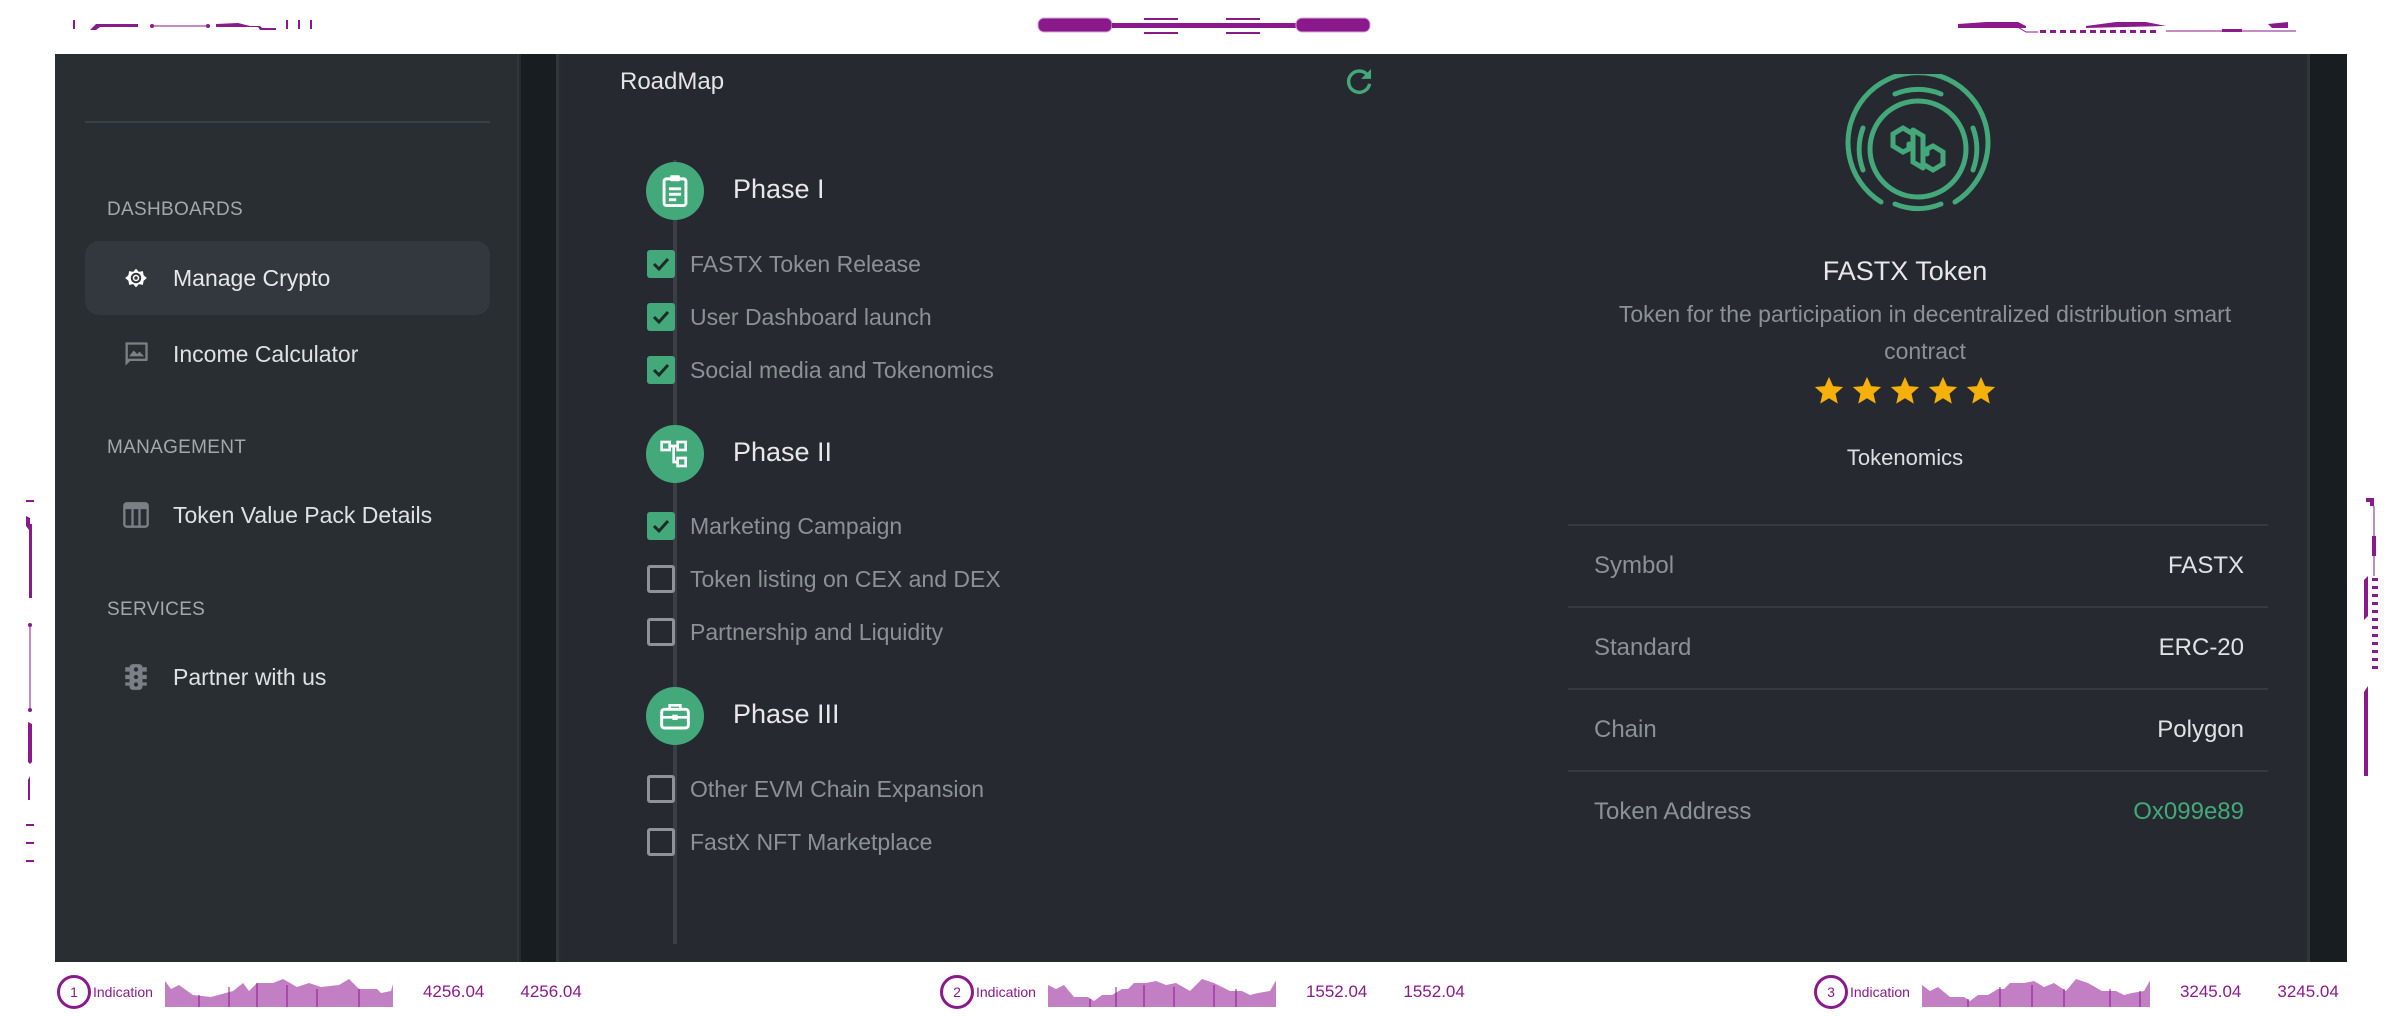 This screenshot has height=1016, width=2400. What do you see at coordinates (252, 277) in the screenshot?
I see `sidebar-item-label: Manage Crypto` at bounding box center [252, 277].